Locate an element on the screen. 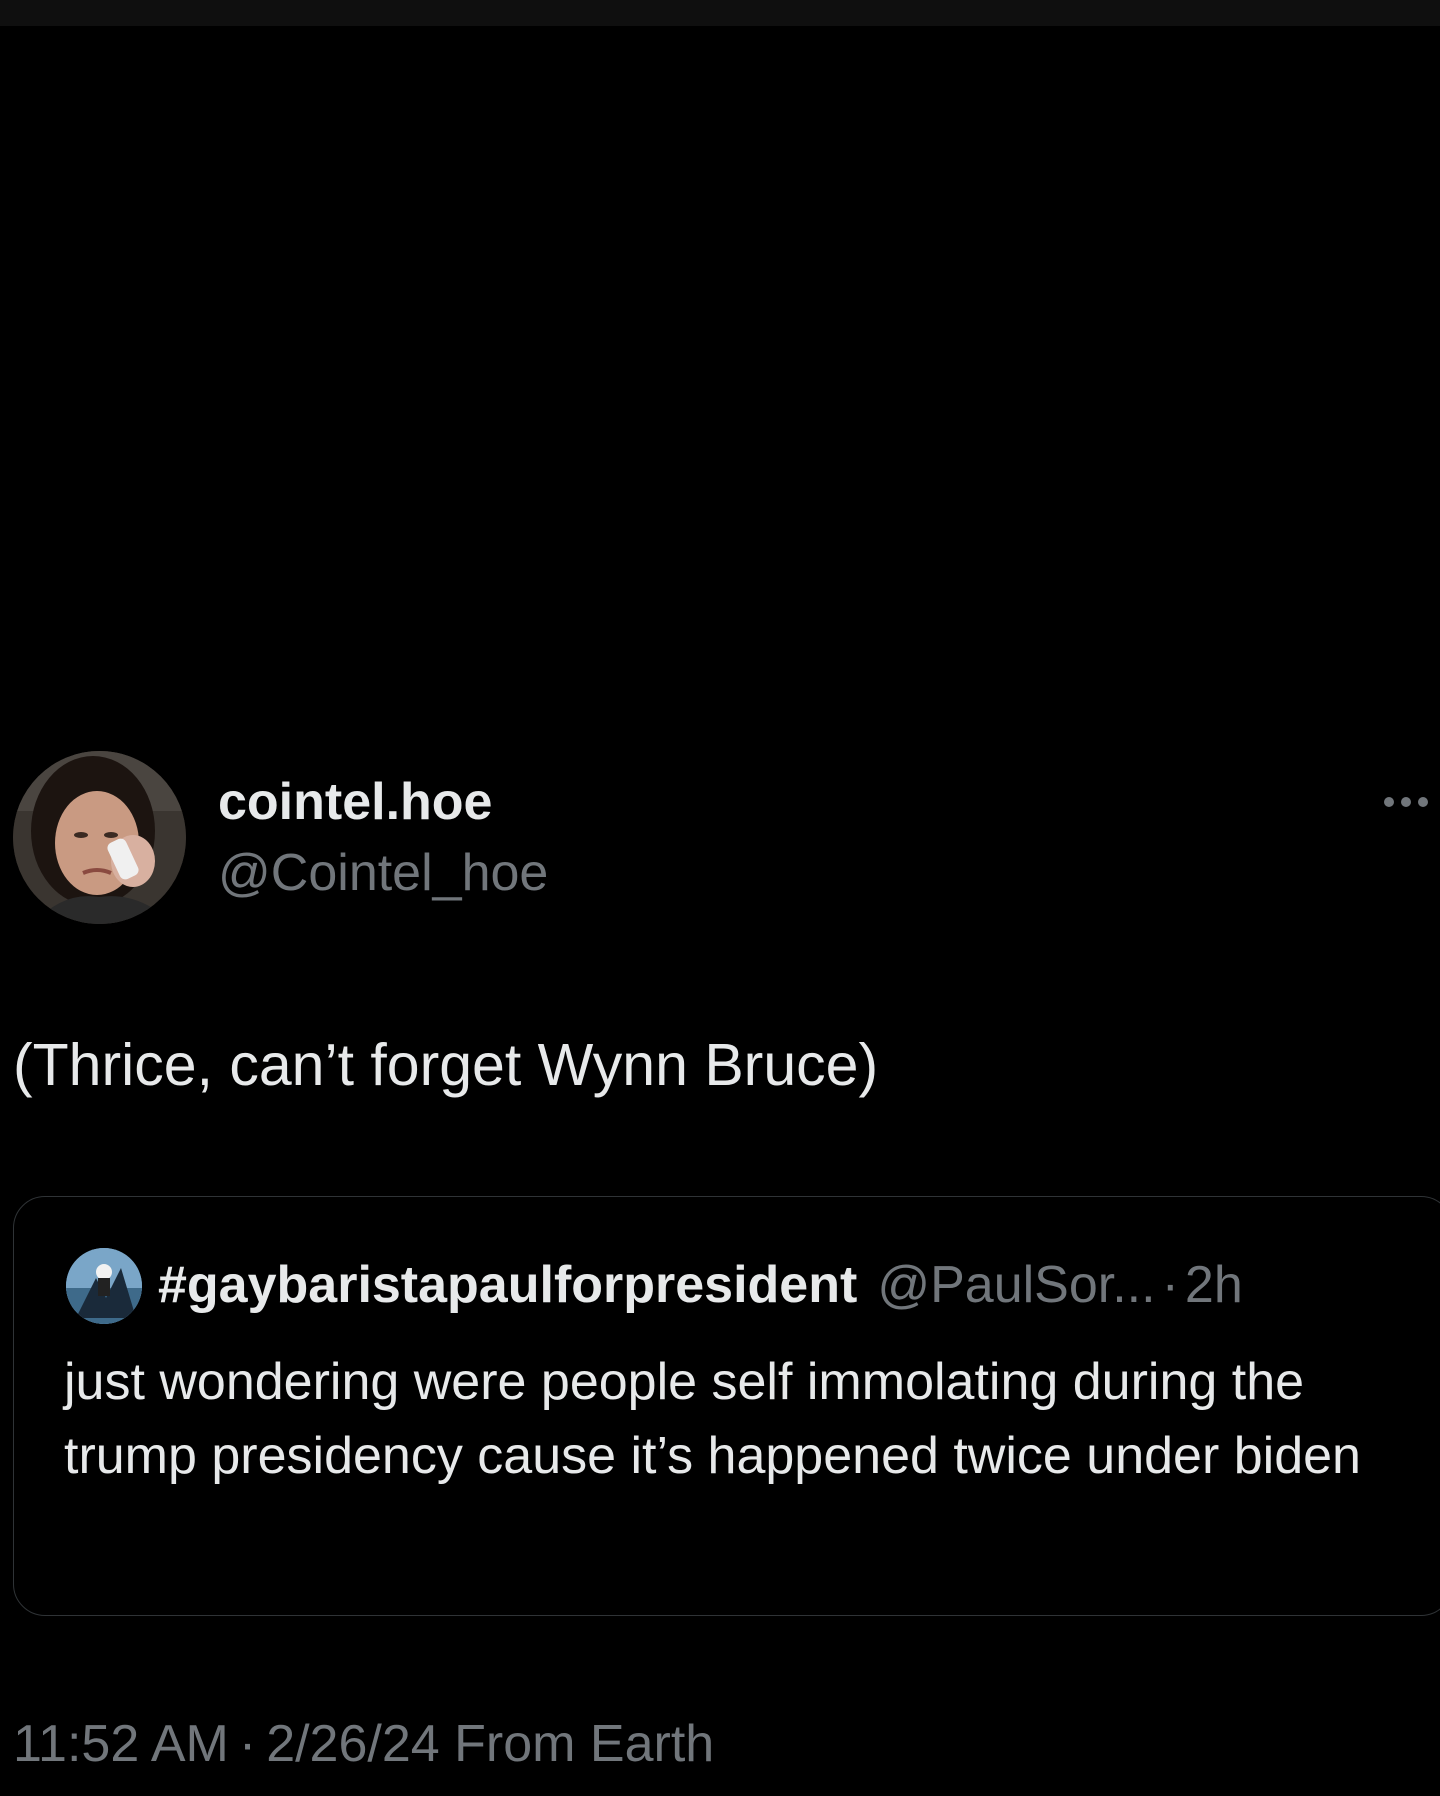 The image size is (1440, 1796). author-avatar is located at coordinates (99, 837).